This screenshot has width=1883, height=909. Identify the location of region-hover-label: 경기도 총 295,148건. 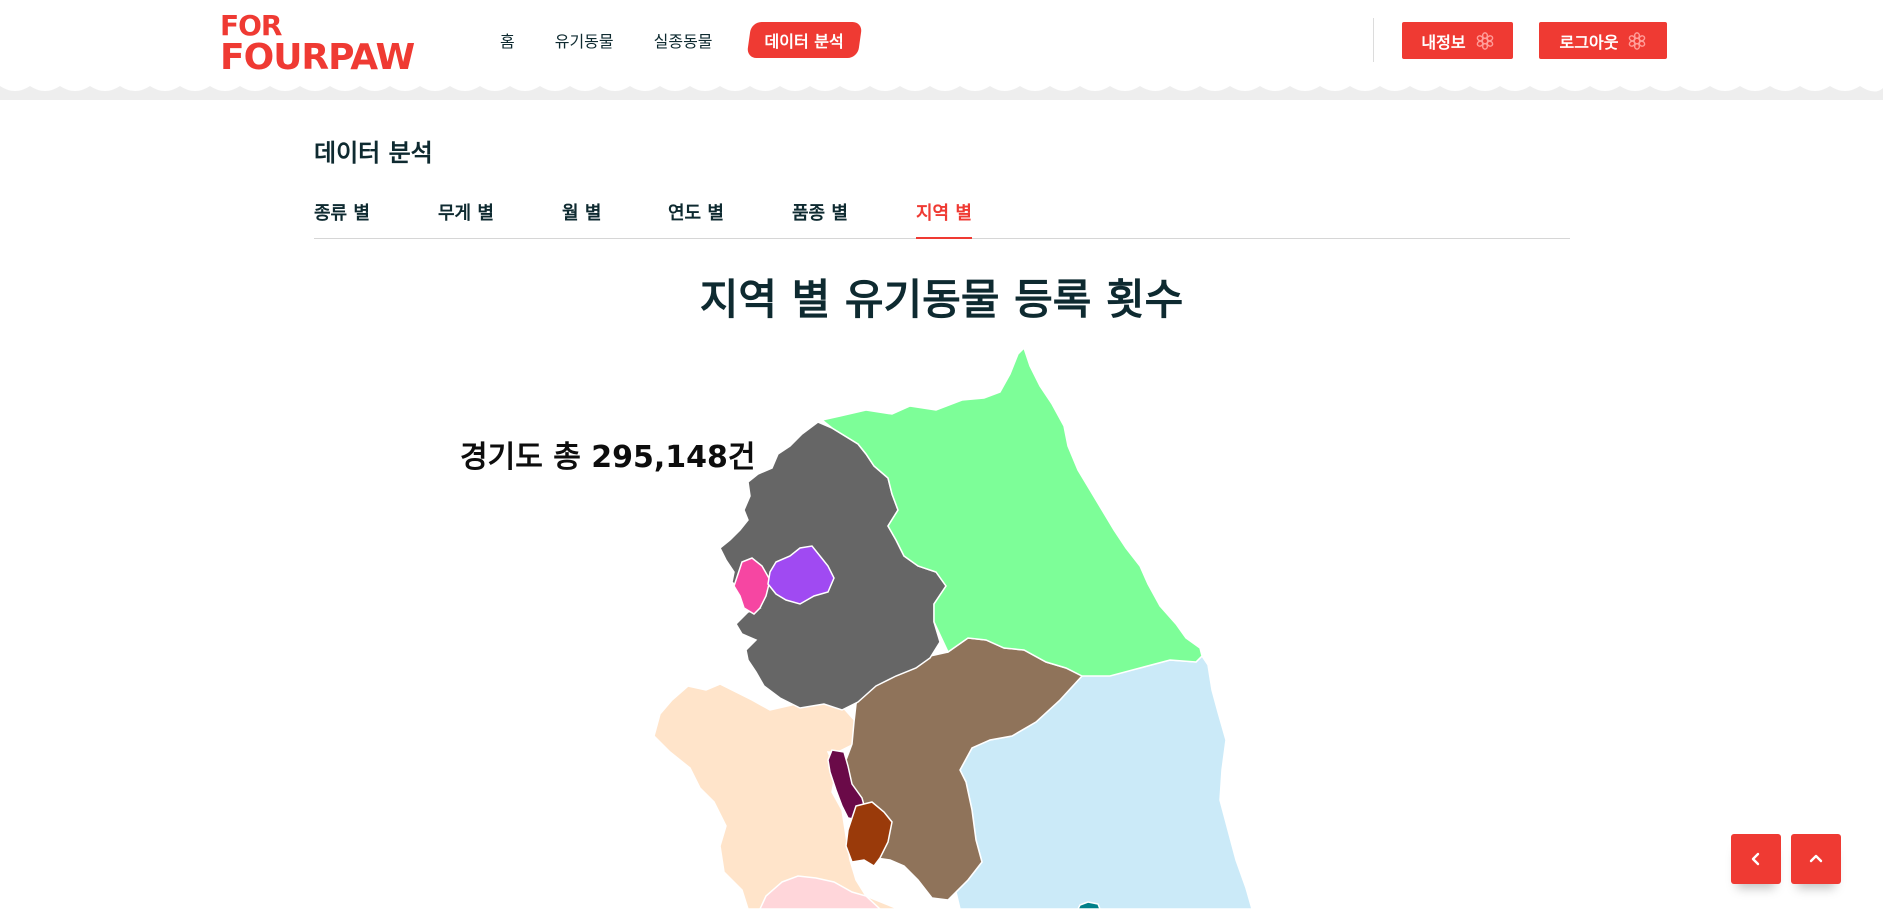
(608, 457).